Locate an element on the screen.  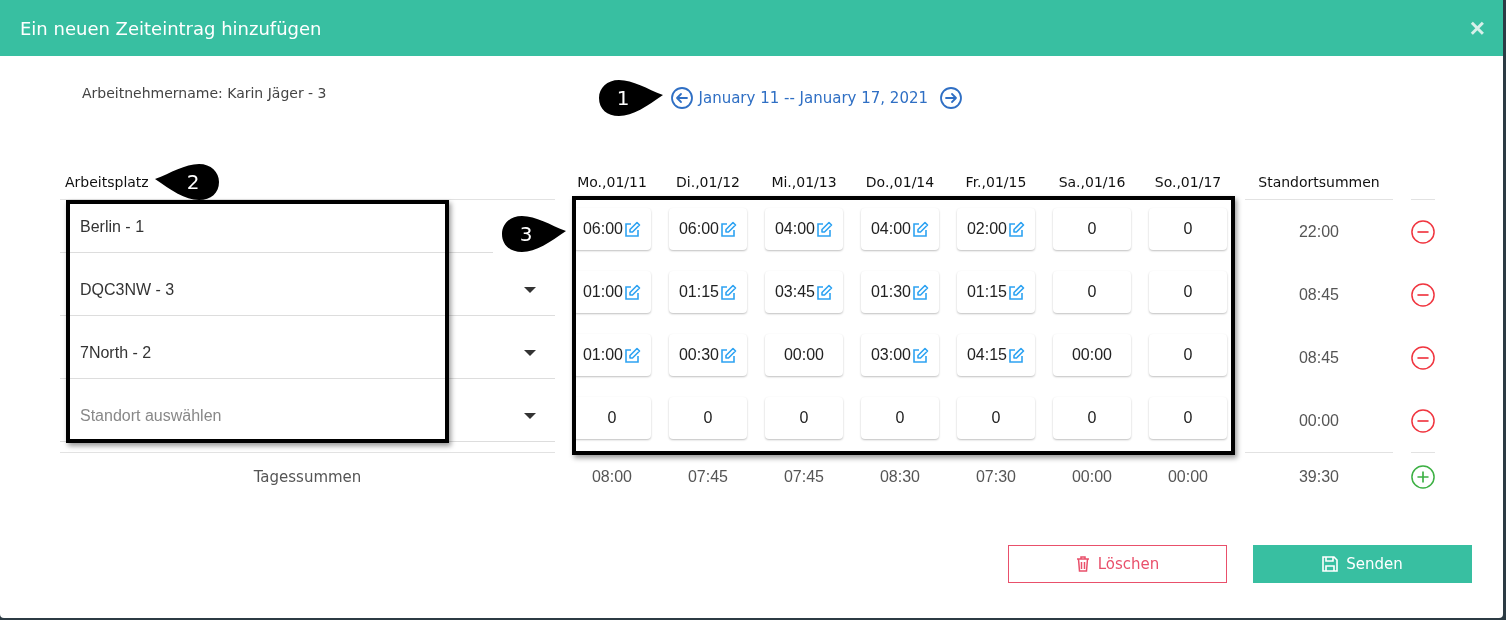
totals-label: Tagessummen is located at coordinates (307, 475).